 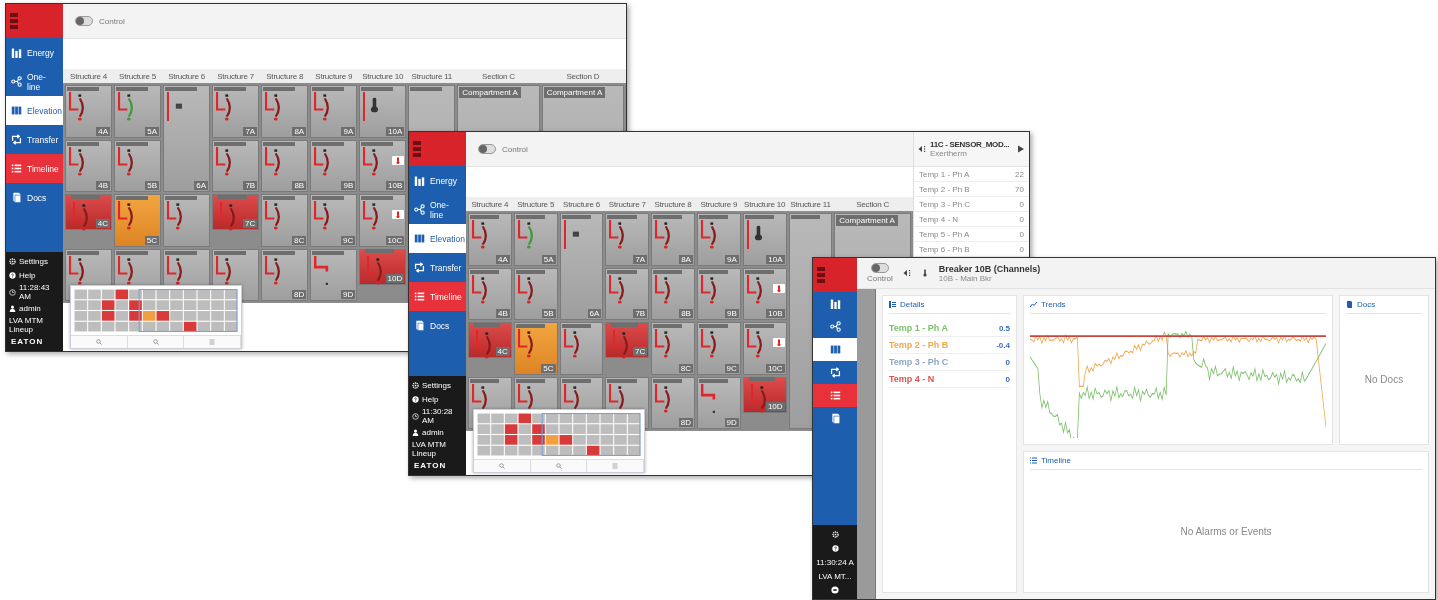 I want to click on grid-icon, so click(x=16, y=110).